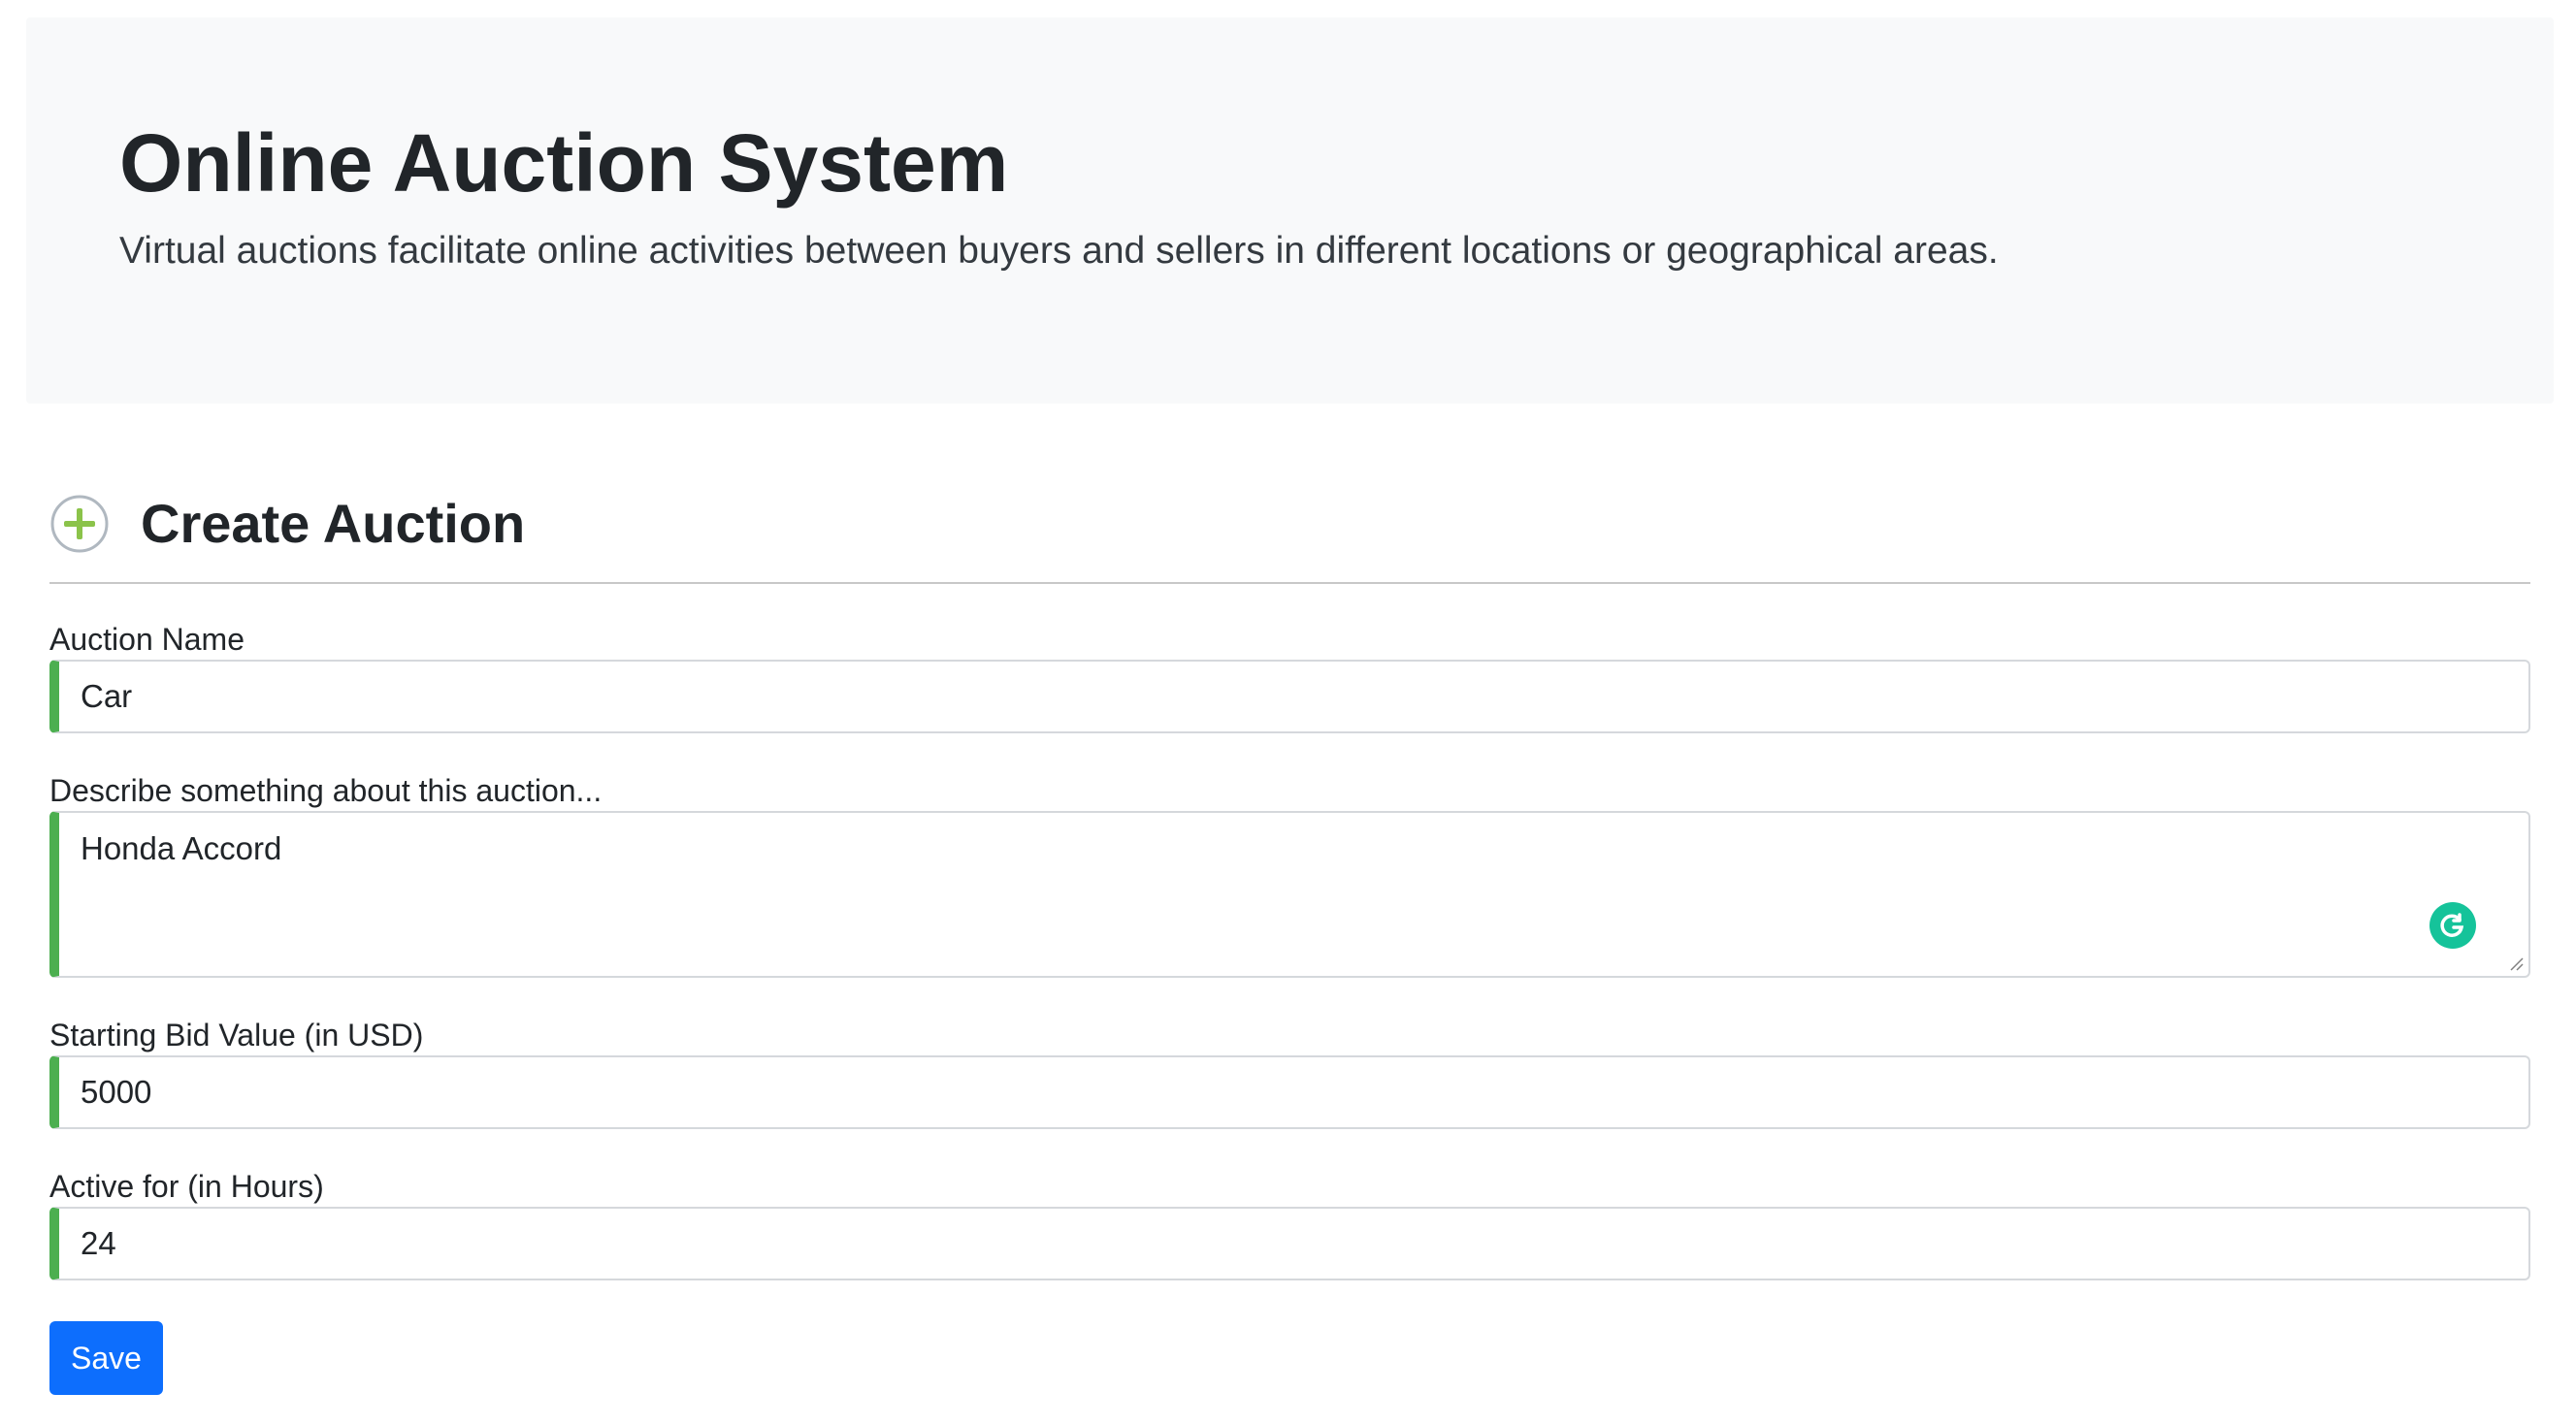 The width and height of the screenshot is (2576, 1425). What do you see at coordinates (147, 639) in the screenshot?
I see `auction-name-label: Auction Name` at bounding box center [147, 639].